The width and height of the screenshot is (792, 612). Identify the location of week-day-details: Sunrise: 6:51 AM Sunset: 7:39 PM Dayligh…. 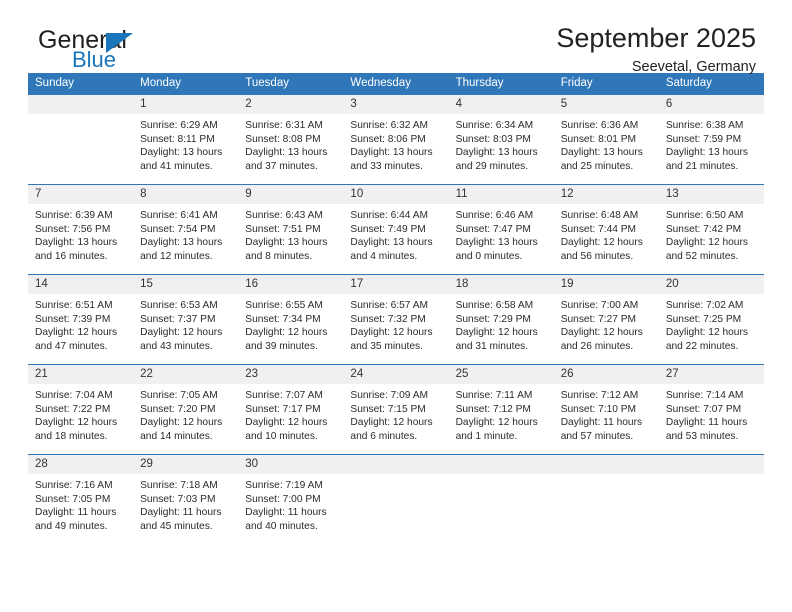
(396, 329).